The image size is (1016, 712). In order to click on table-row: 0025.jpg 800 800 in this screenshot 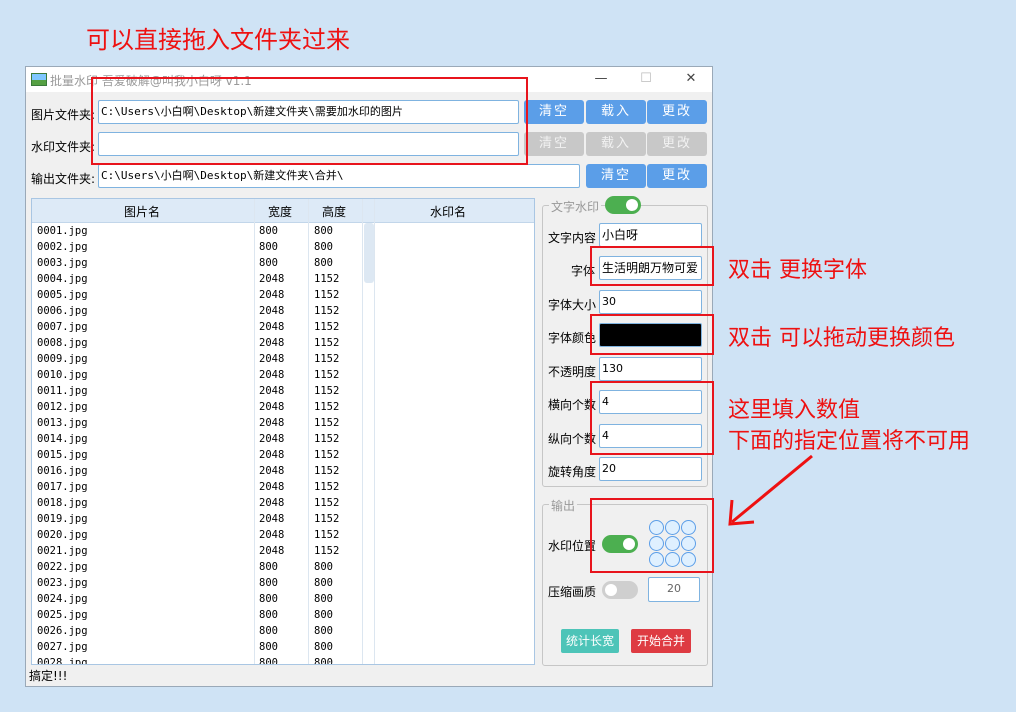, I will do `click(197, 615)`.